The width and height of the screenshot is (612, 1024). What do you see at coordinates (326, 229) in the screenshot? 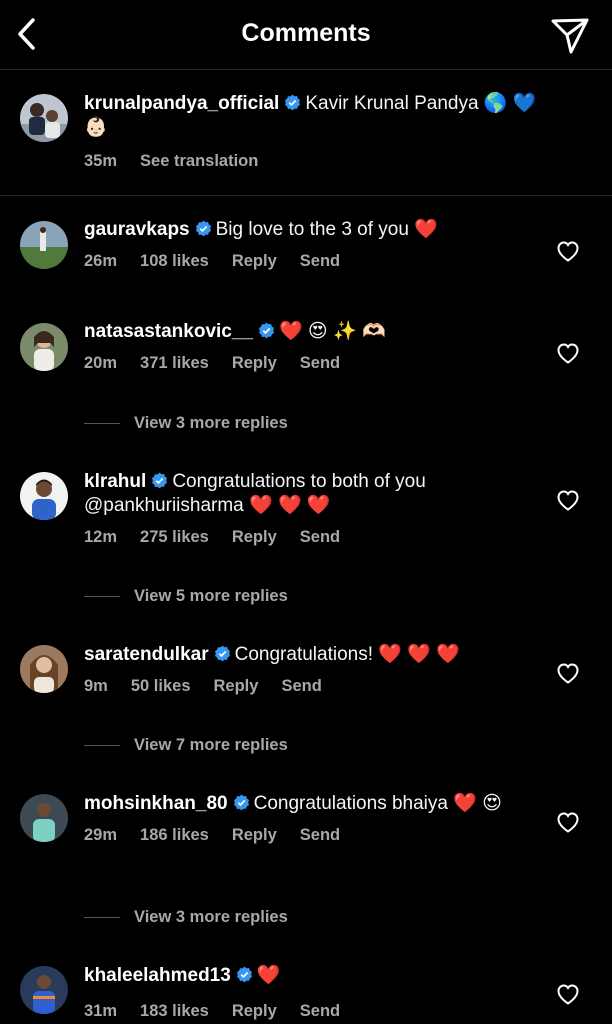
I see `comment-text: Big love to the 3 of you ❤️` at bounding box center [326, 229].